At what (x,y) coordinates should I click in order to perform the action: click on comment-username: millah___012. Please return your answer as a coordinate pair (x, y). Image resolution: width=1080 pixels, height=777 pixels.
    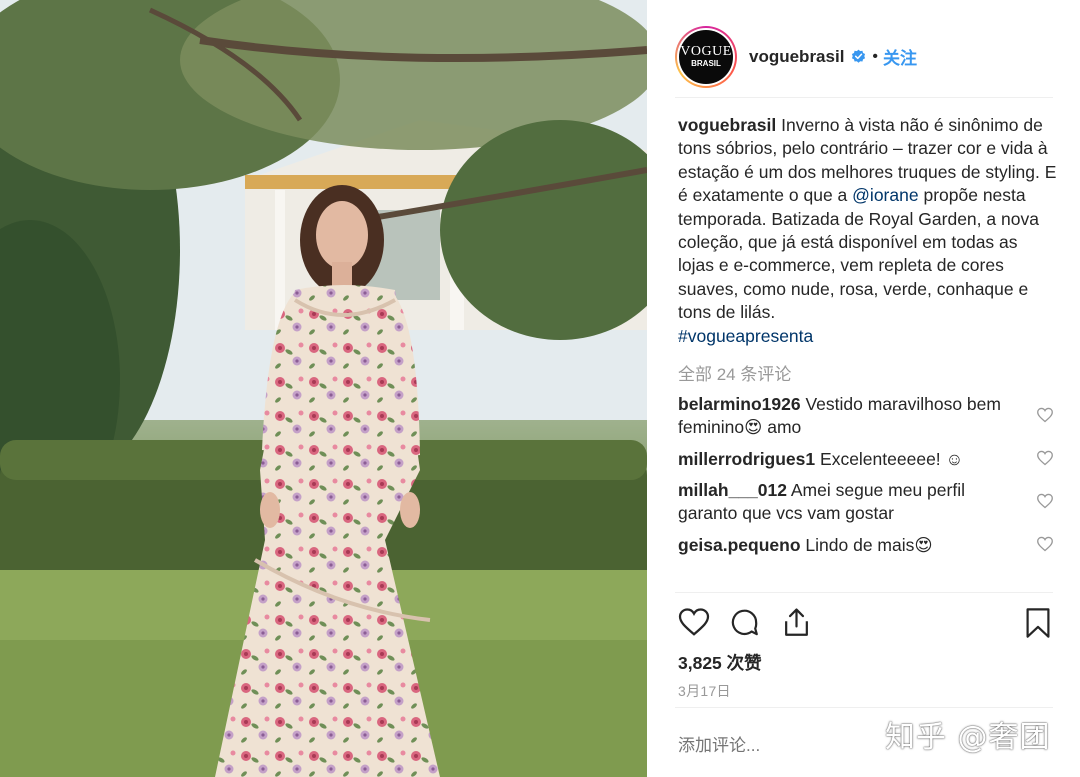
    Looking at the image, I should click on (732, 490).